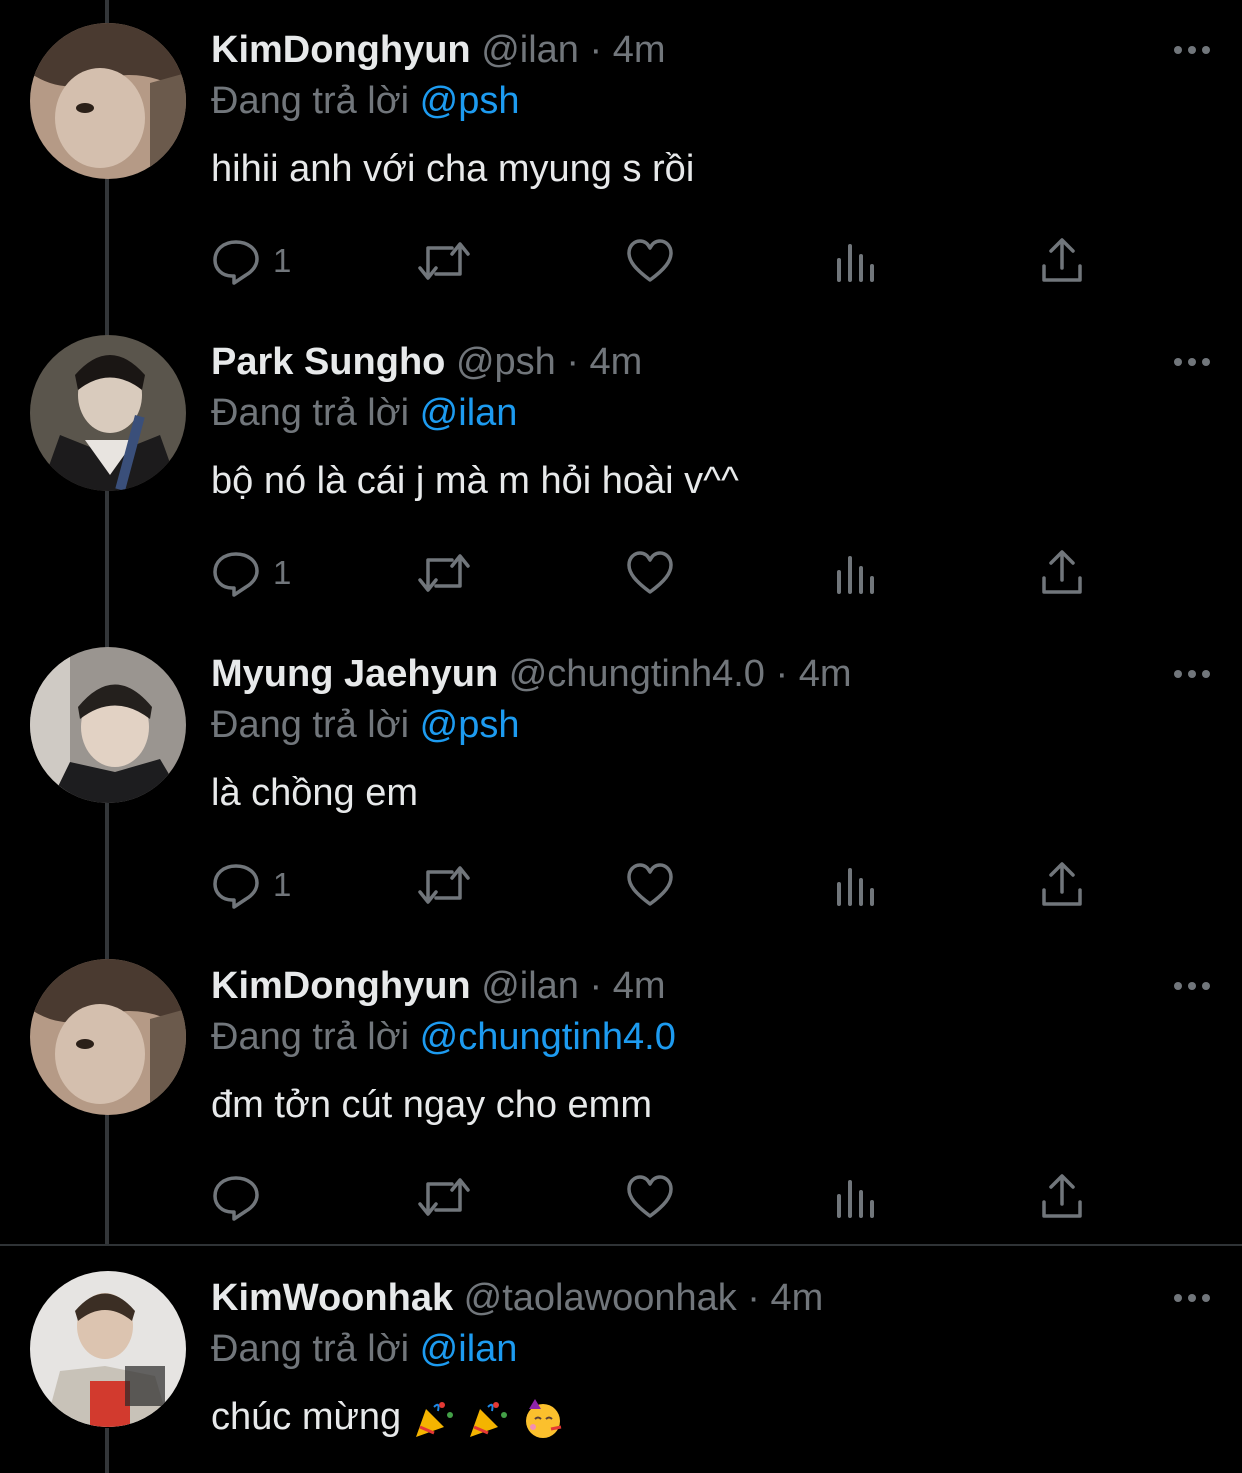  I want to click on tweet-text: là chồng em, so click(315, 793).